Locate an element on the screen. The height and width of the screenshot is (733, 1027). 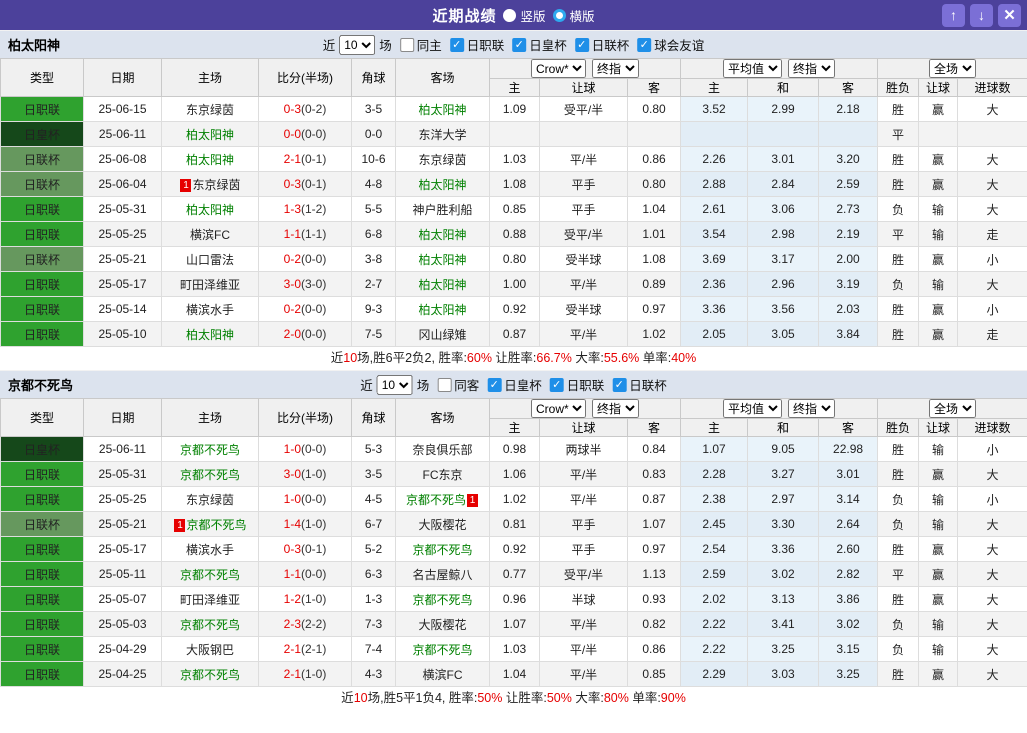
goals-result: 大 is located at coordinates (992, 649).